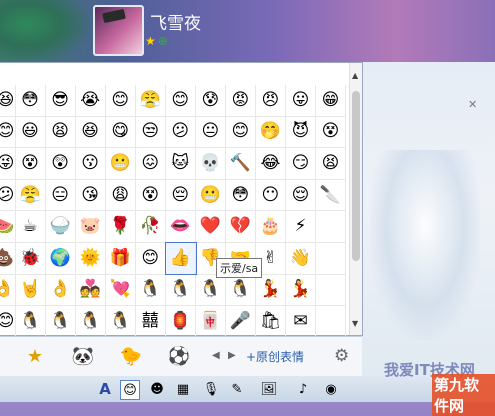 This screenshot has width=495, height=416. Describe the element at coordinates (151, 321) in the screenshot. I see `emoji-cell: 囍` at that location.